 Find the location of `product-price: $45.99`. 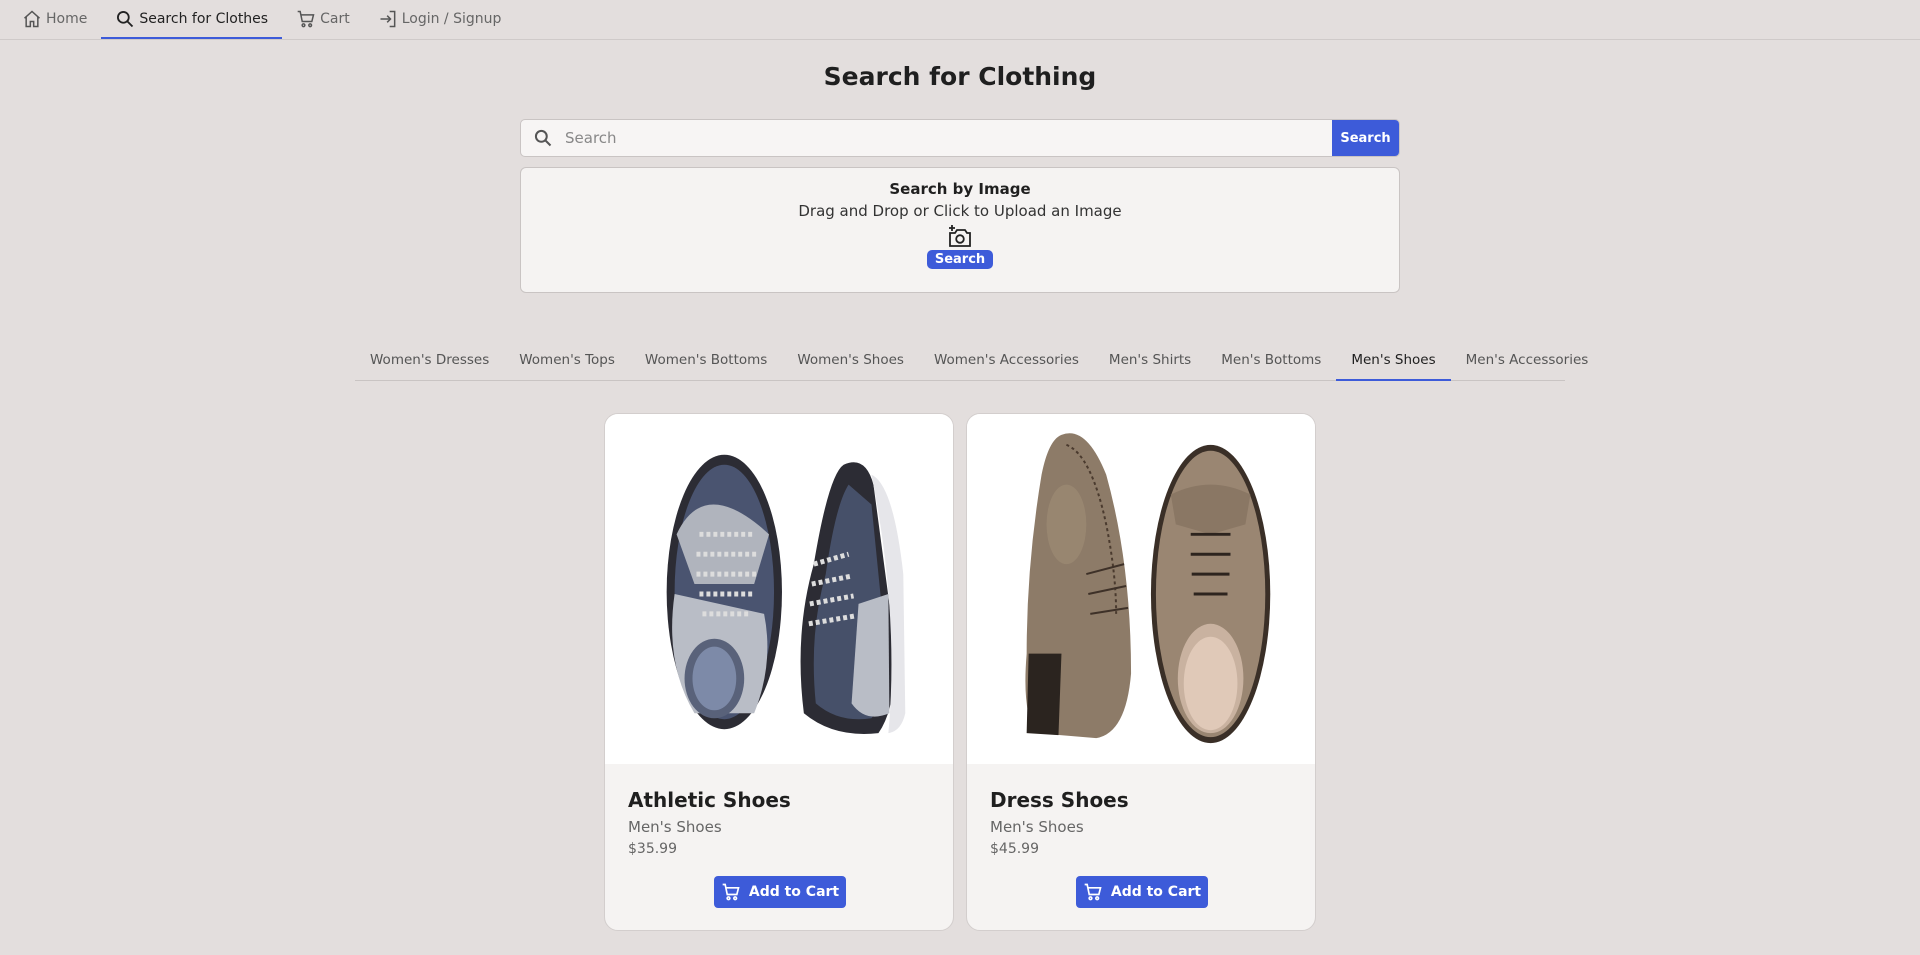

product-price: $45.99 is located at coordinates (1014, 849).